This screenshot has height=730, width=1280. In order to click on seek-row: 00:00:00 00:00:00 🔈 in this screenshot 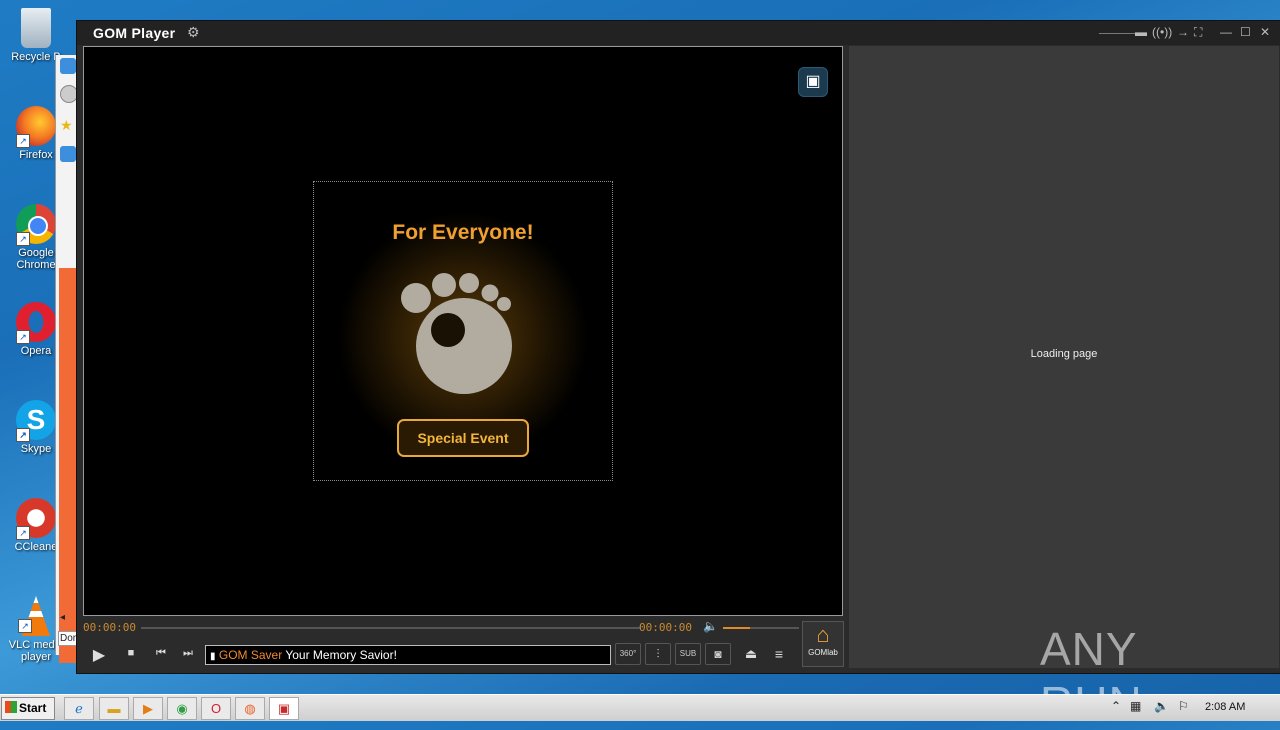, I will do `click(463, 628)`.